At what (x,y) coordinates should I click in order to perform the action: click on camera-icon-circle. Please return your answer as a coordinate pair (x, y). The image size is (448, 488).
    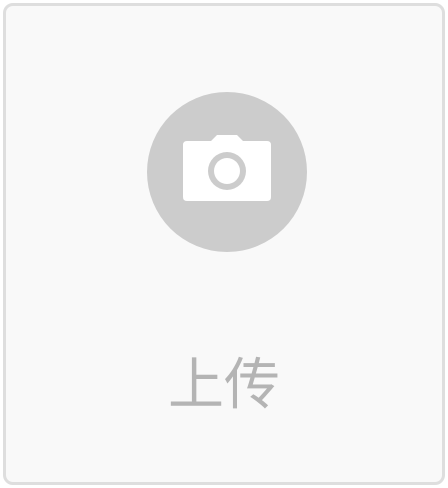
    Looking at the image, I should click on (227, 172).